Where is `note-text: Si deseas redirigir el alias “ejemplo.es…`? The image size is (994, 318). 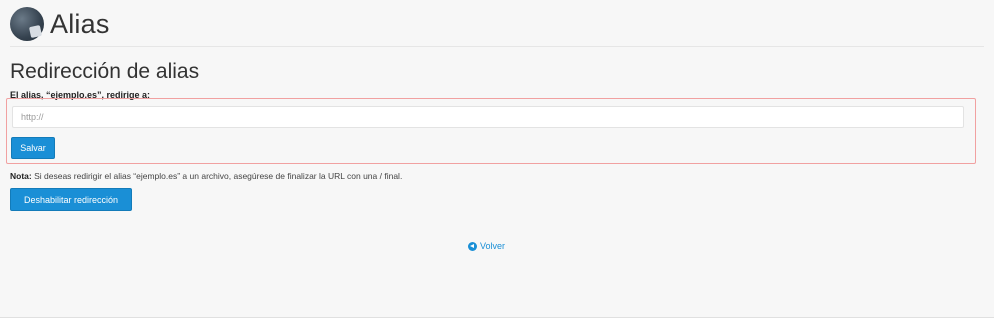
note-text: Si deseas redirigir el alias “ejemplo.es… is located at coordinates (217, 176).